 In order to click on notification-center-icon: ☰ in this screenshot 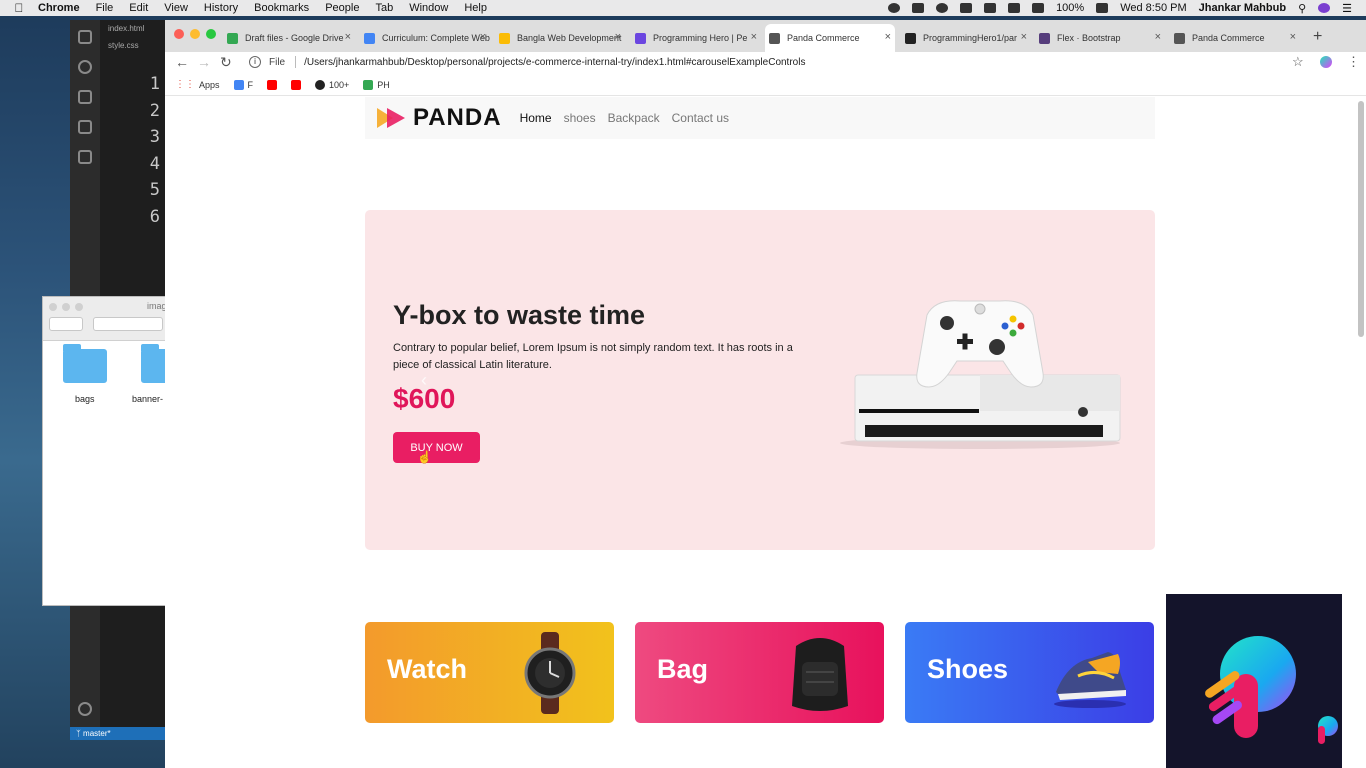, I will do `click(1347, 8)`.